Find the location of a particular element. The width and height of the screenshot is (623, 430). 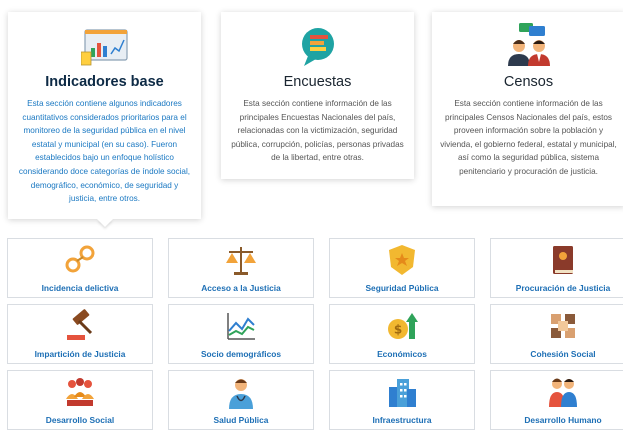

category-desarrollo-humano: Desarrollo Humano is located at coordinates (556, 400).